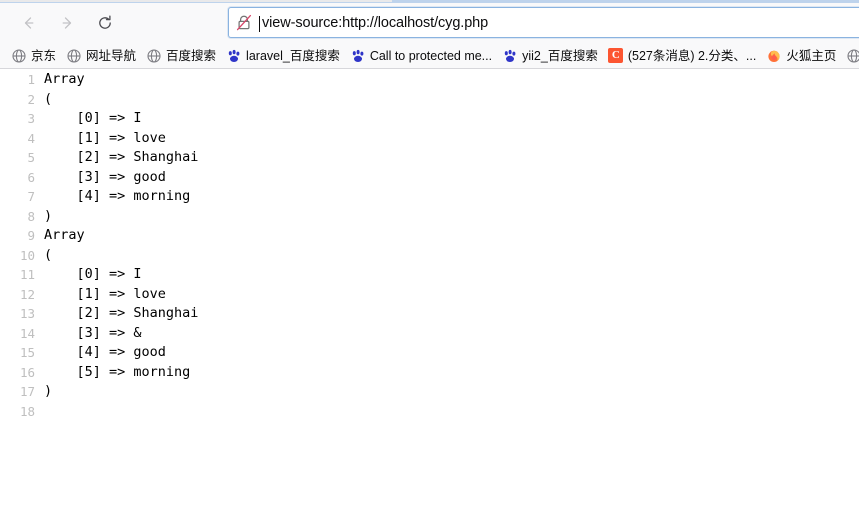 This screenshot has height=516, width=859. I want to click on line-number: 14, so click(27, 333).